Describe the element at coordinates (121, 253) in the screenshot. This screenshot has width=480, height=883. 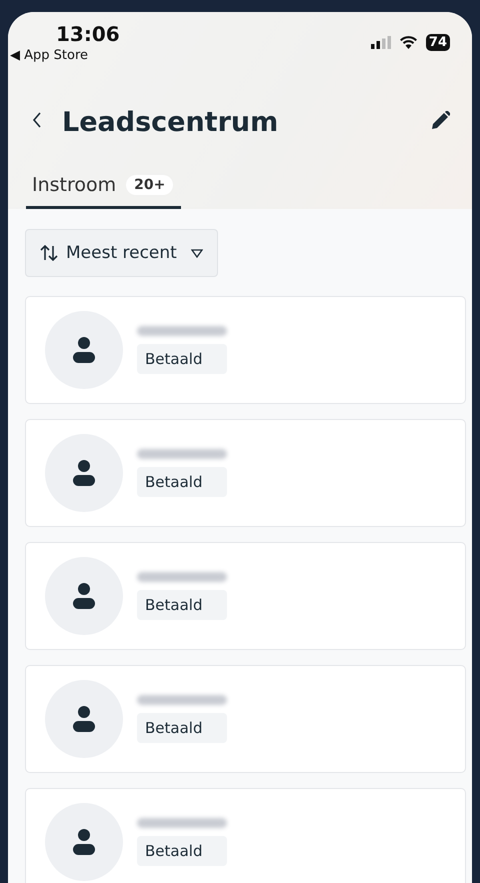
I see `sort-dropdown: Meest recent` at that location.